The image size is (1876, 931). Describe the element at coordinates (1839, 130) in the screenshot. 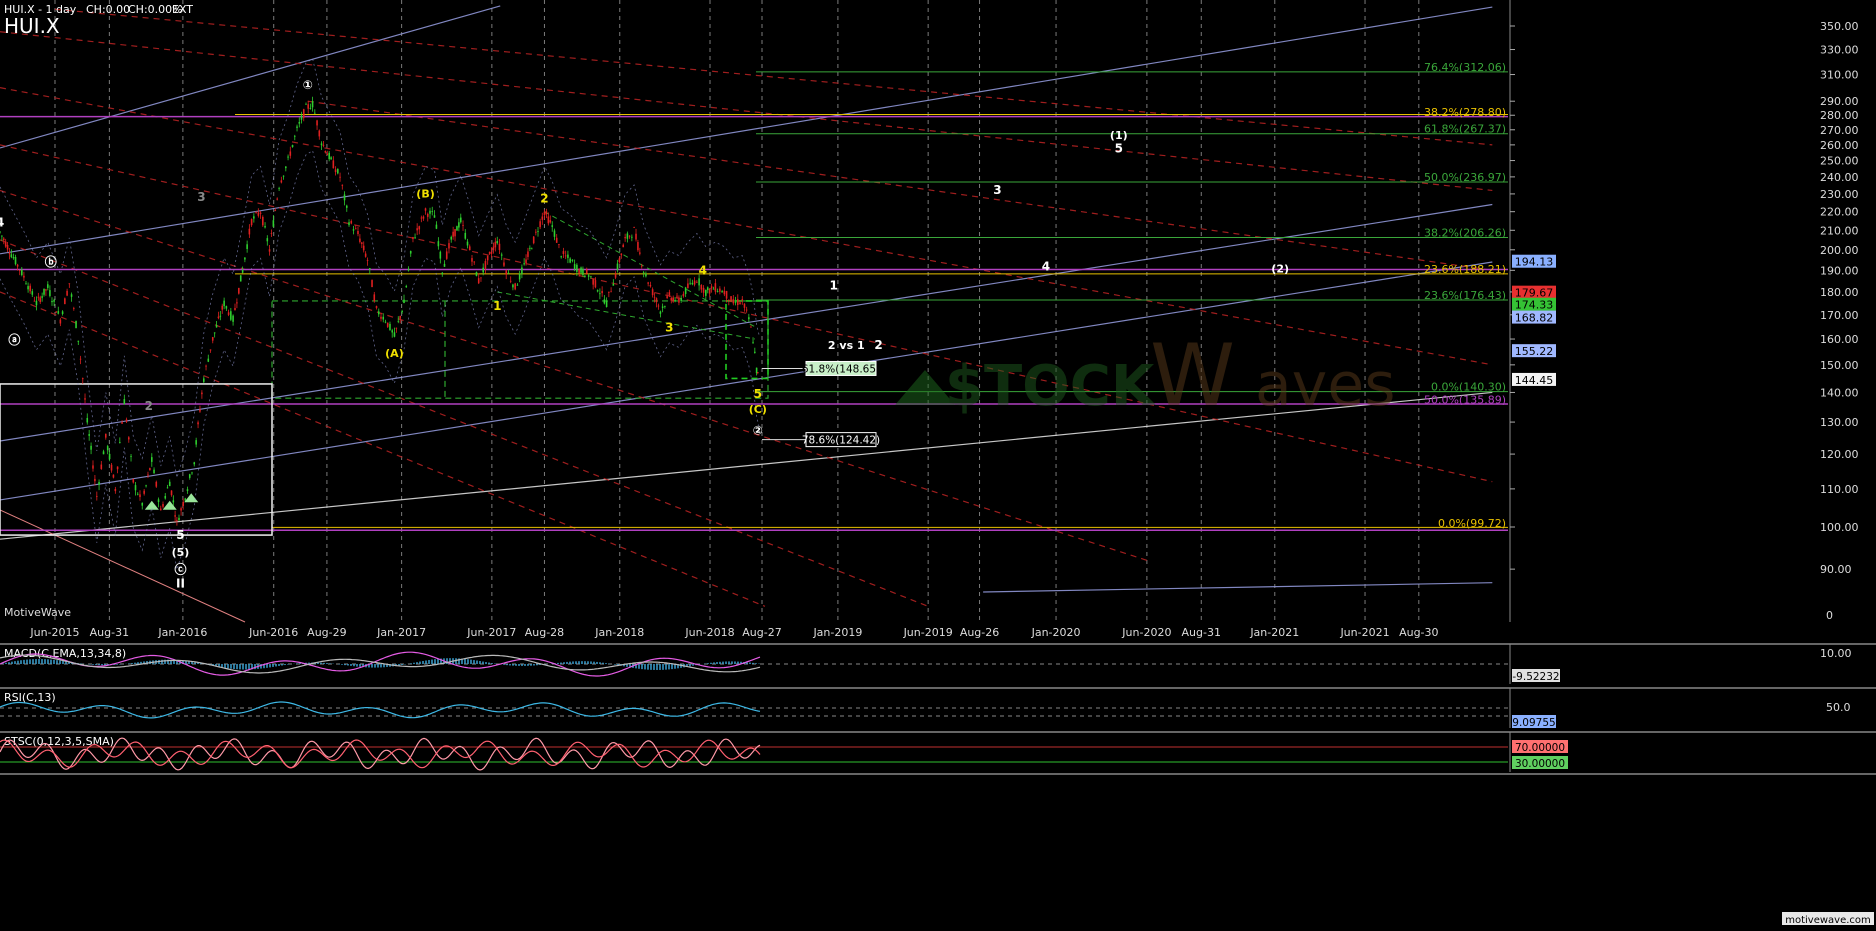

I see `y-tick-label: 270.00` at that location.